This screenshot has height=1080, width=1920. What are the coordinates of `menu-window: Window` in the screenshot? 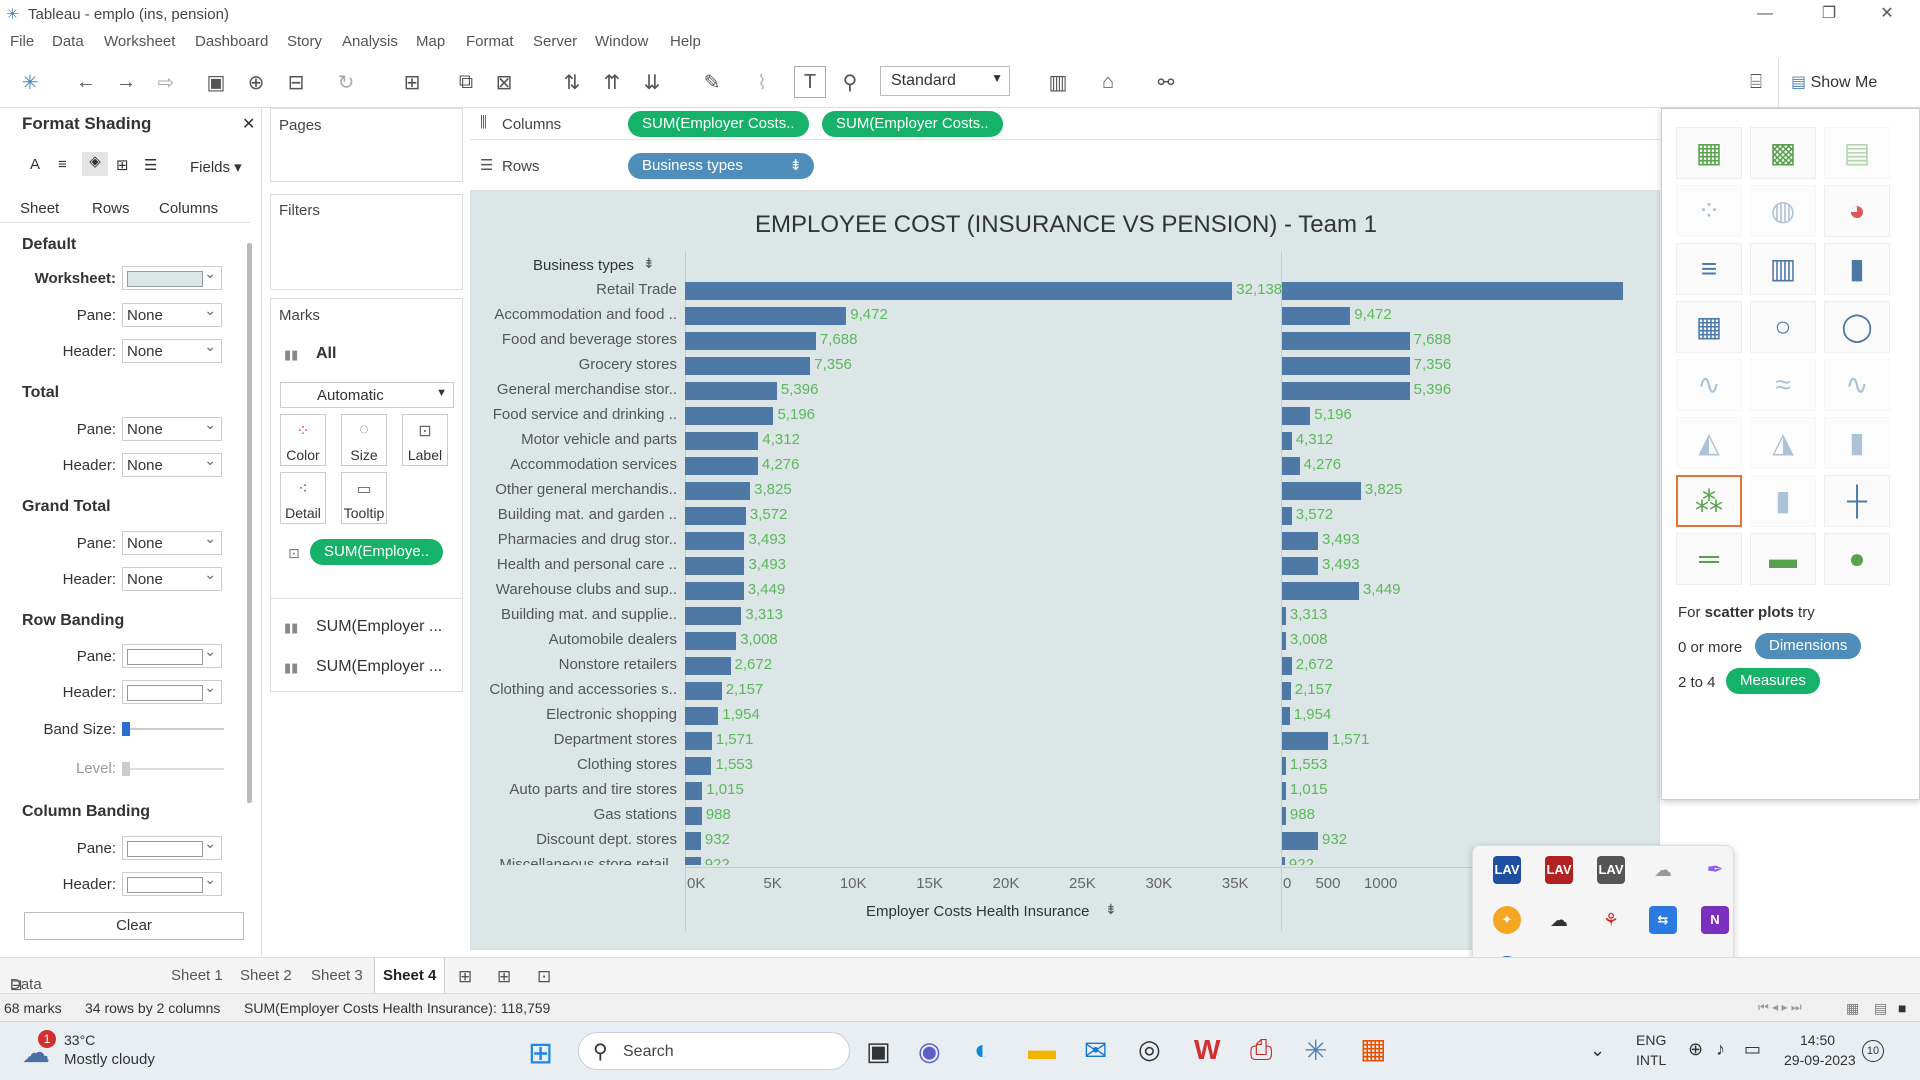 It's located at (621, 41).